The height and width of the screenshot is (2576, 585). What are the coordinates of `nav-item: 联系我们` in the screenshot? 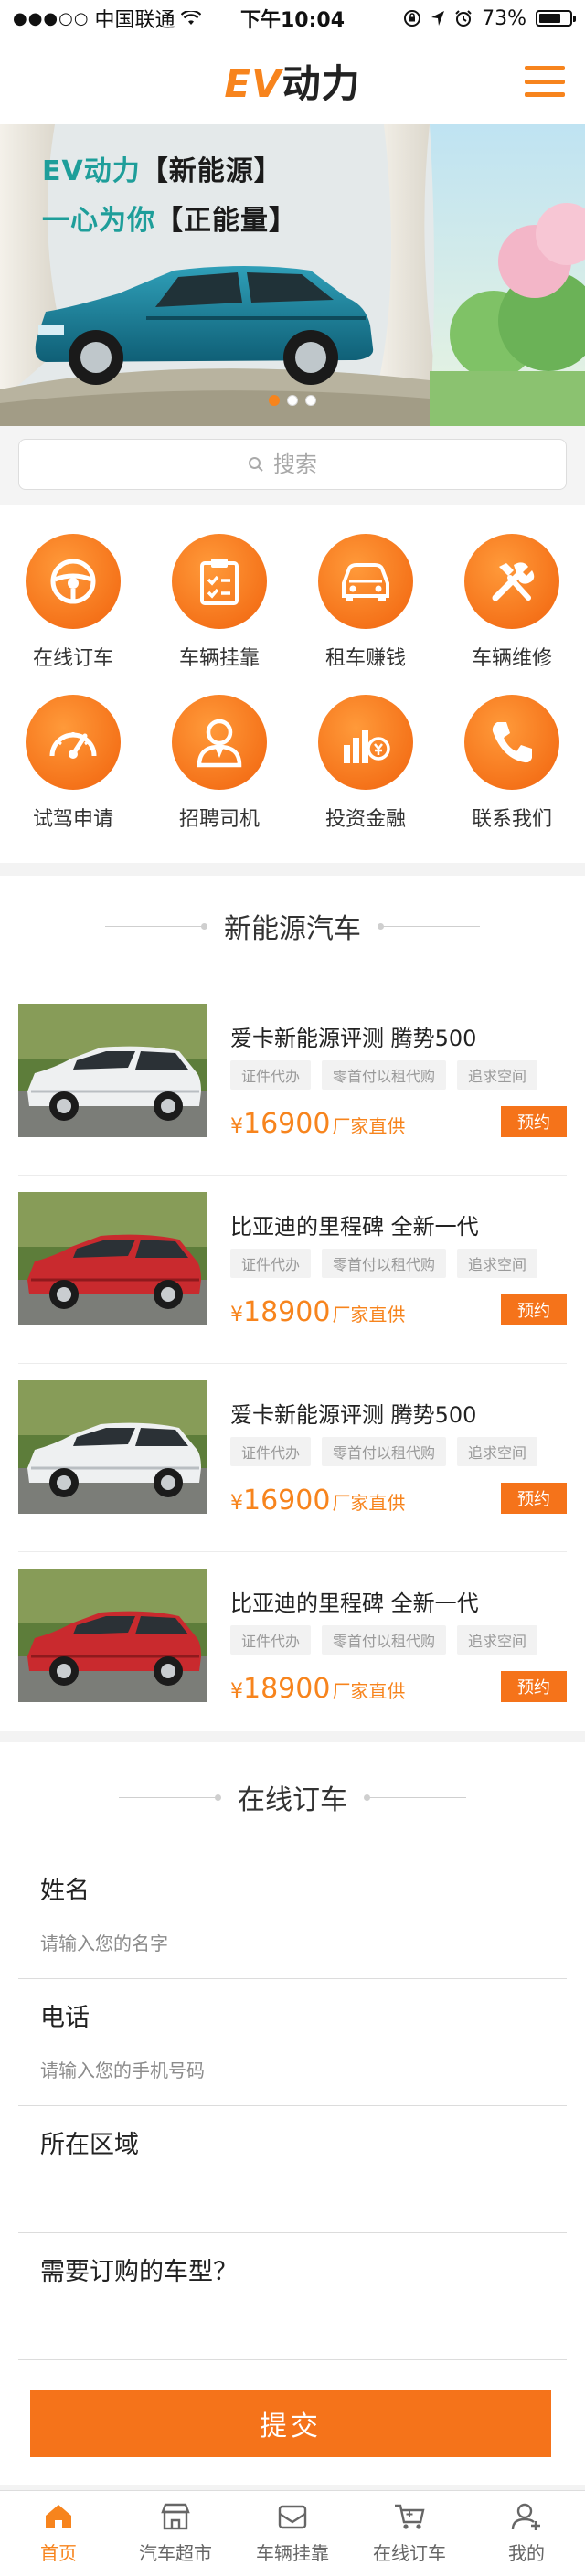 It's located at (512, 775).